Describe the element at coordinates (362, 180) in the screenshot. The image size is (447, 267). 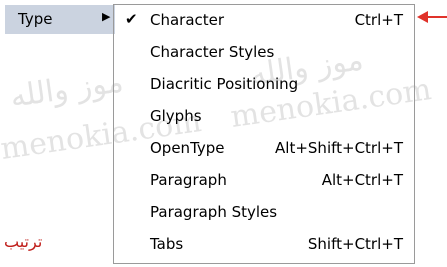
I see `submenu-item-shortcut: Alt+Ctrl+T` at that location.